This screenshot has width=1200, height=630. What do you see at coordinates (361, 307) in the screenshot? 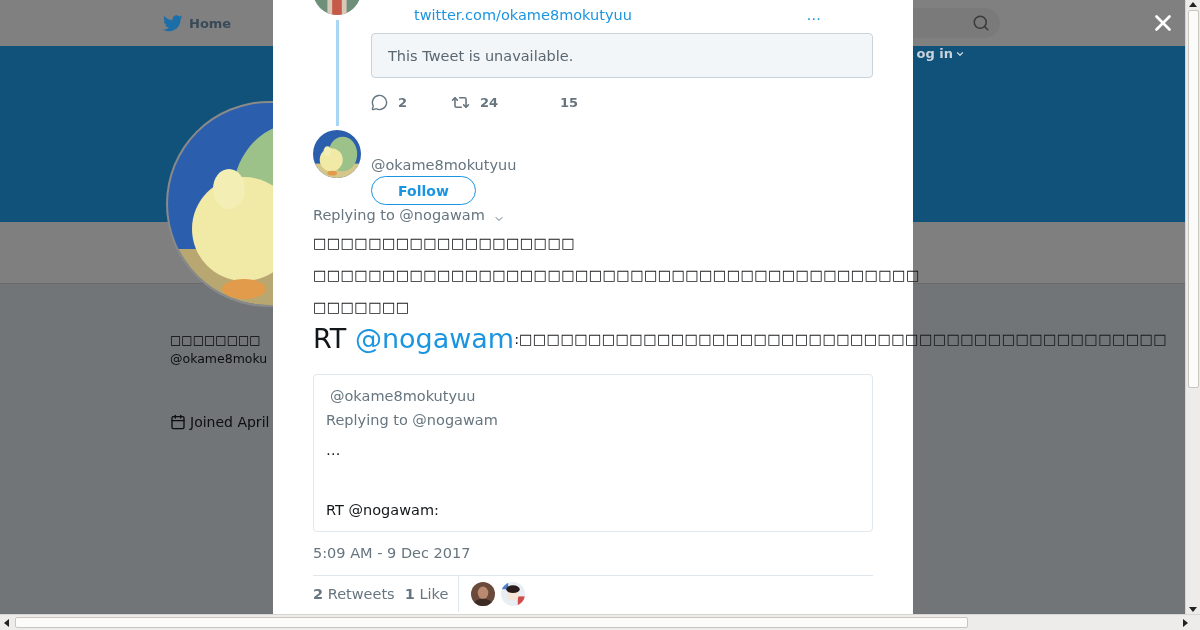
I see `tweet-text: □□□□□□□` at bounding box center [361, 307].